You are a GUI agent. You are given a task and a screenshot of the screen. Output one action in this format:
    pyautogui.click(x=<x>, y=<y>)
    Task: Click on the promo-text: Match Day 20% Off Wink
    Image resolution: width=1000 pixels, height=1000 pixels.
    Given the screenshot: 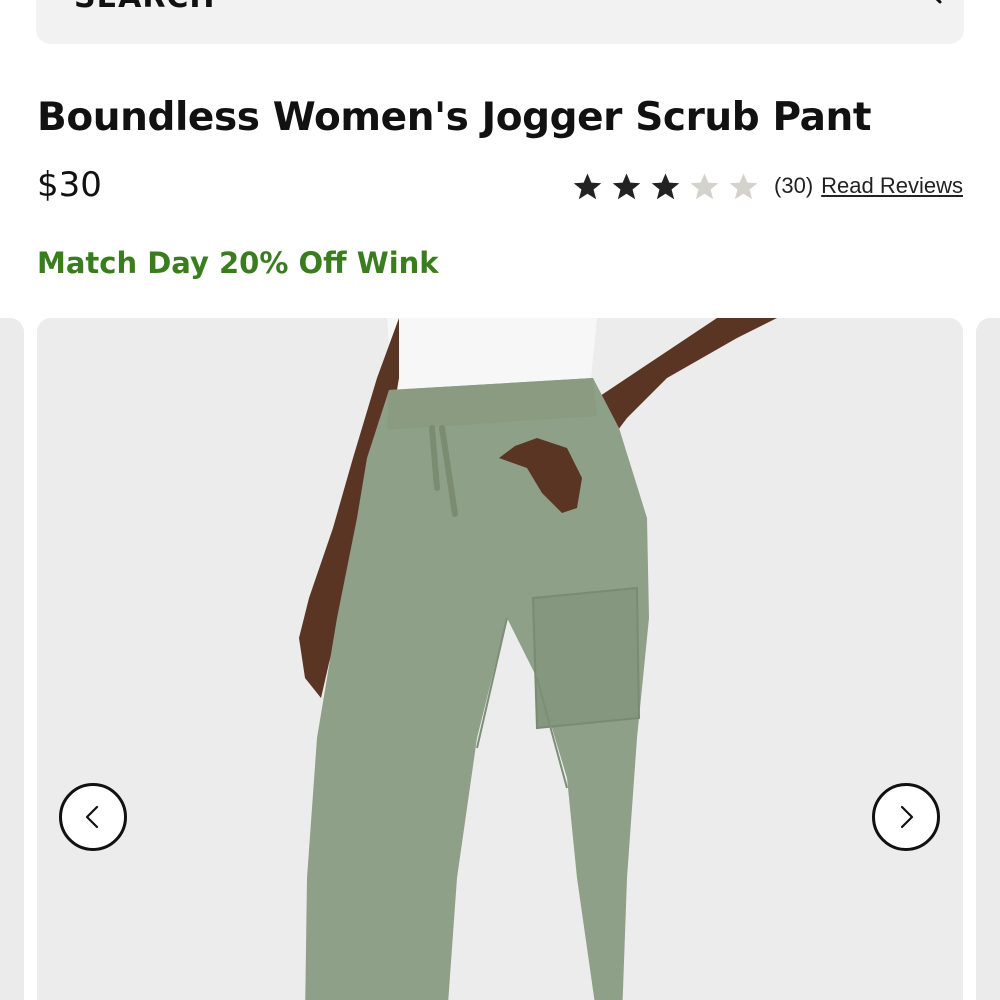 What is the action you would take?
    pyautogui.click(x=238, y=263)
    